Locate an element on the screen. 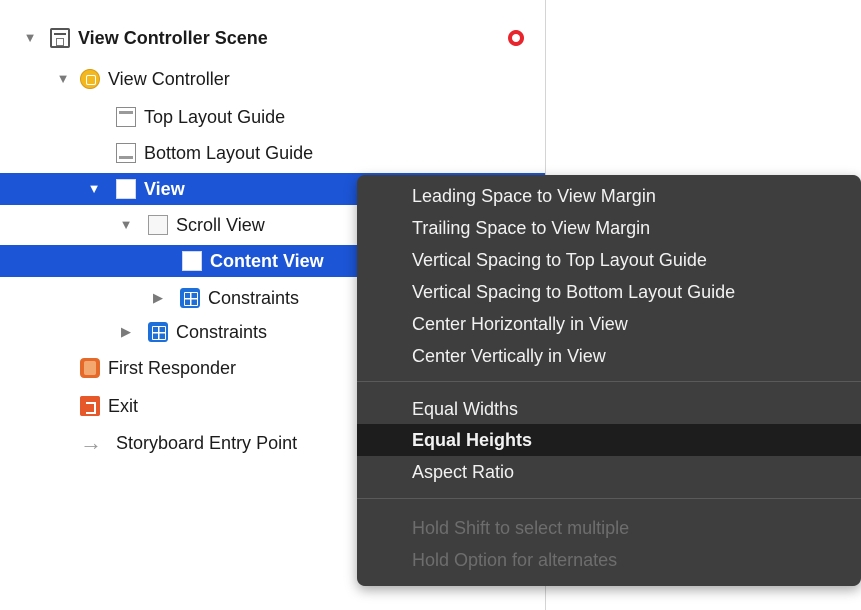  arrow-right-icon: → is located at coordinates (91, 442).